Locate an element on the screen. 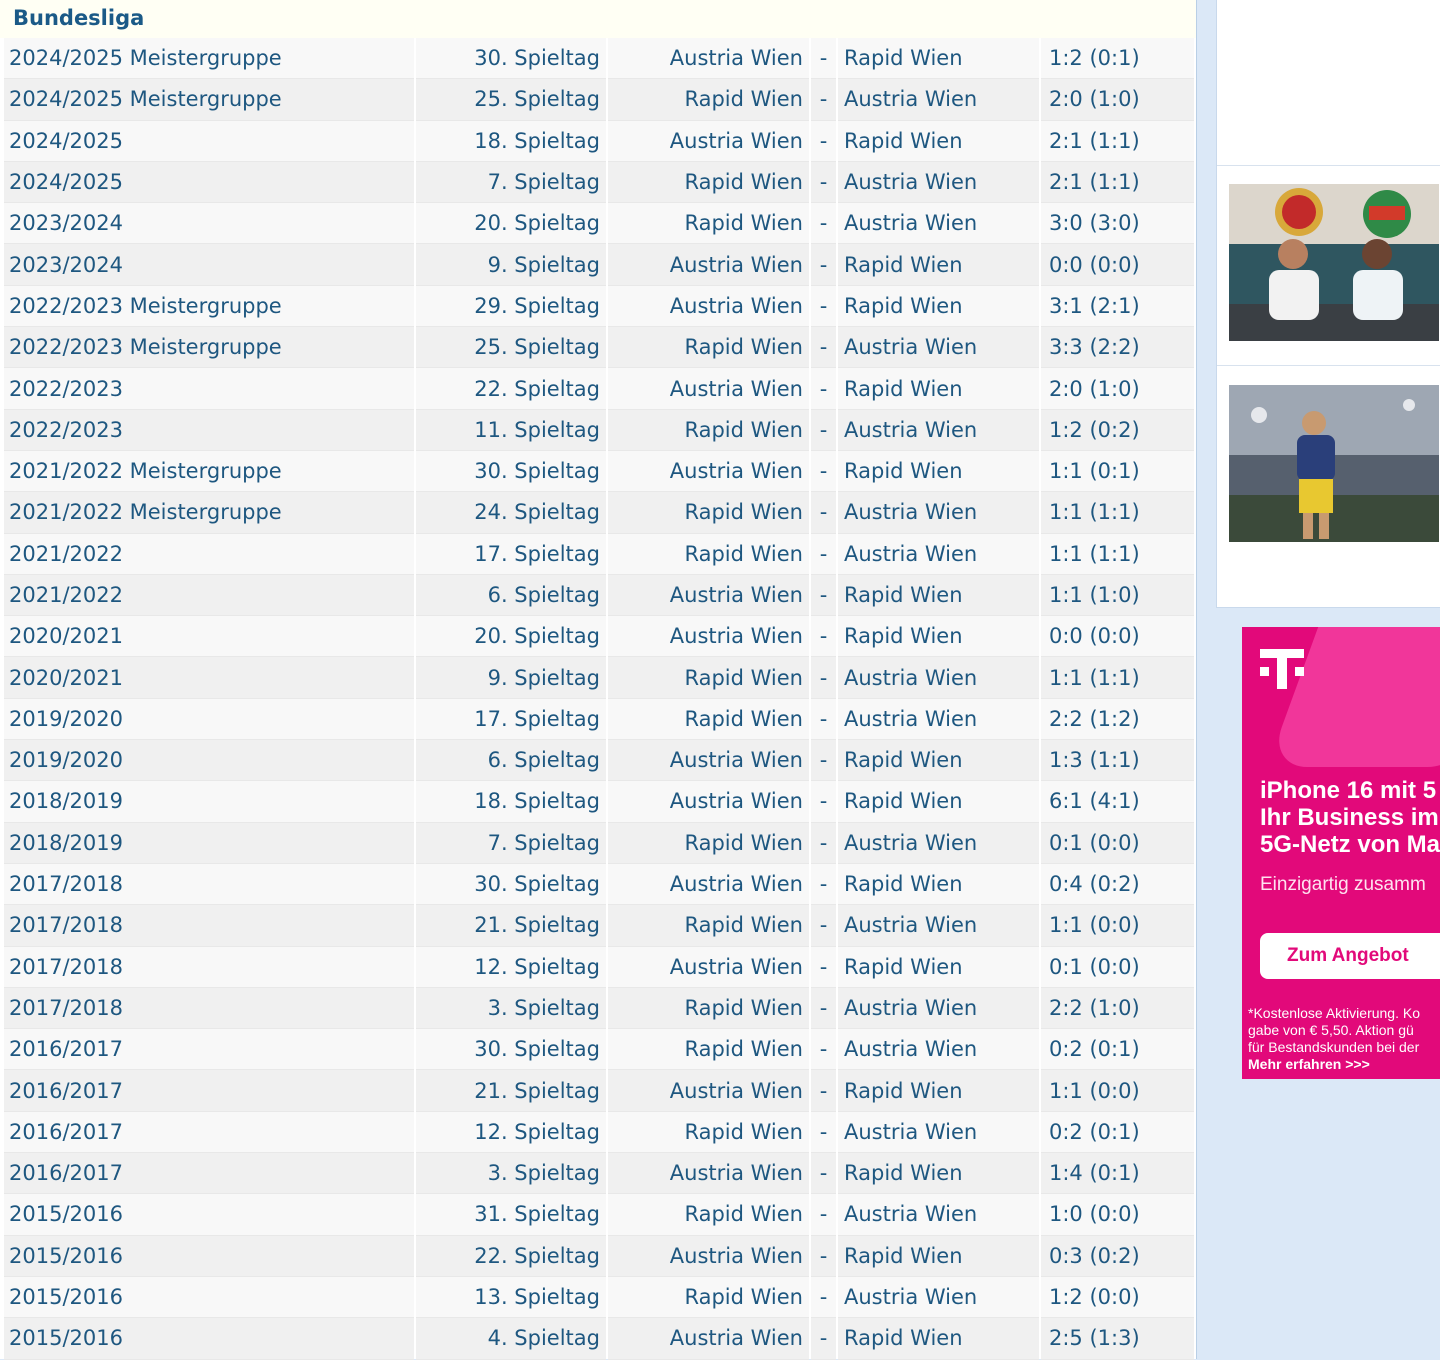 Image resolution: width=1440 pixels, height=1360 pixels. season-cell: 2023/2024 is located at coordinates (209, 265).